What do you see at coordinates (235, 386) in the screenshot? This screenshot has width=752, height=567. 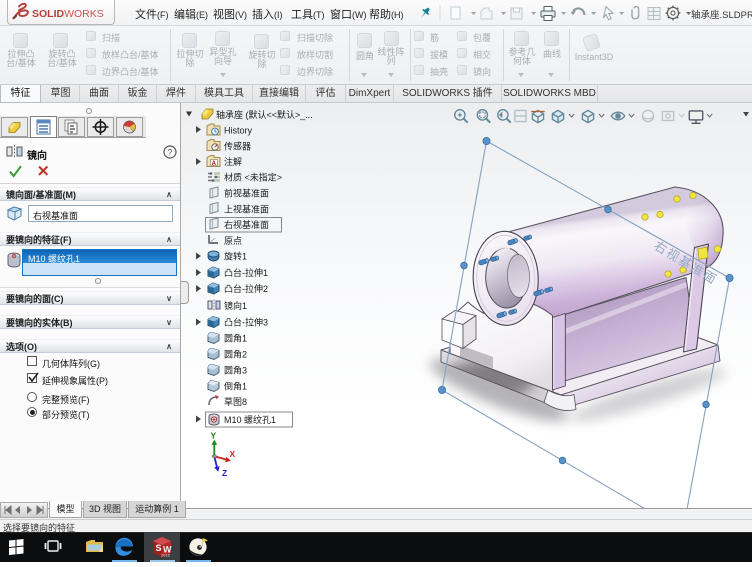 I see `svg-text: 倒角1` at bounding box center [235, 386].